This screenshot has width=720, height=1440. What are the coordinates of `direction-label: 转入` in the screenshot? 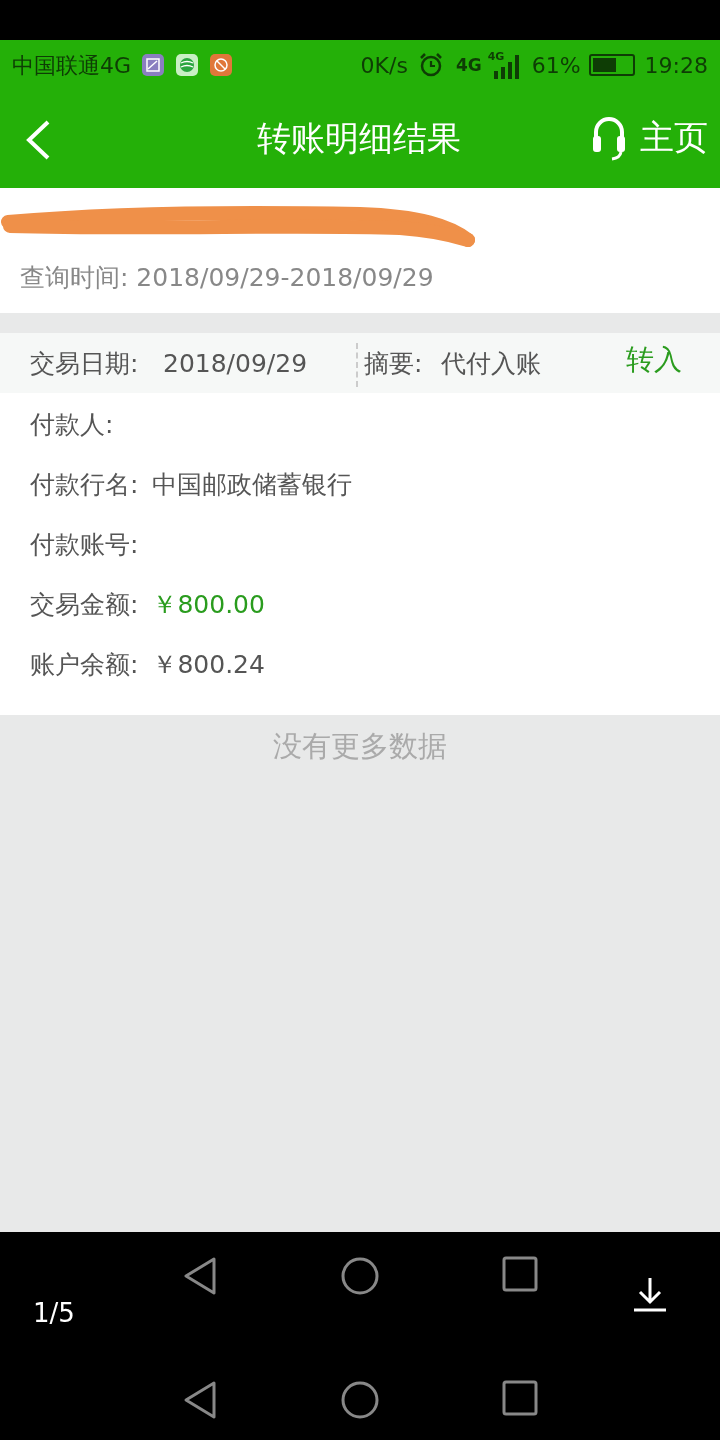 It's located at (654, 360).